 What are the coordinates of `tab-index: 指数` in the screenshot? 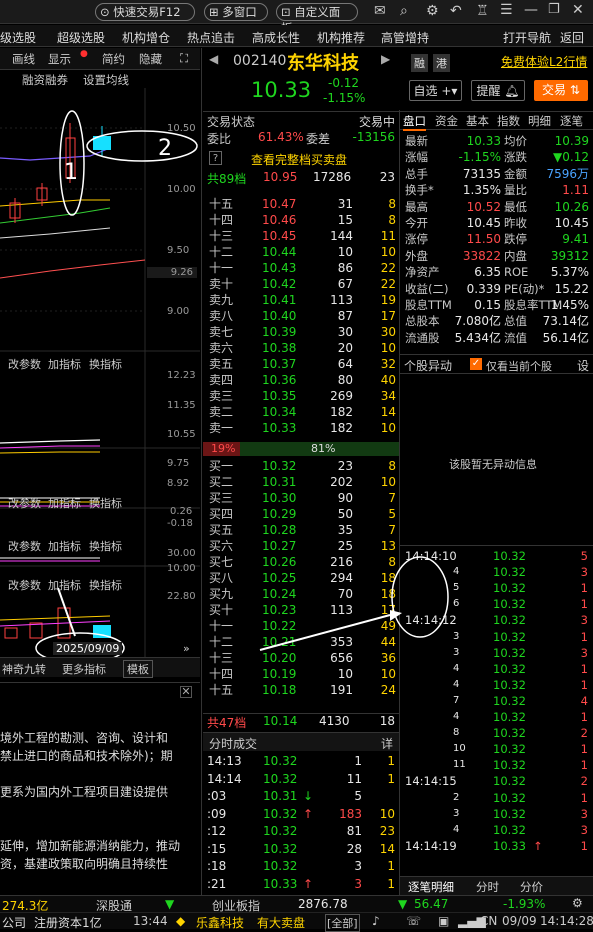 It's located at (508, 121).